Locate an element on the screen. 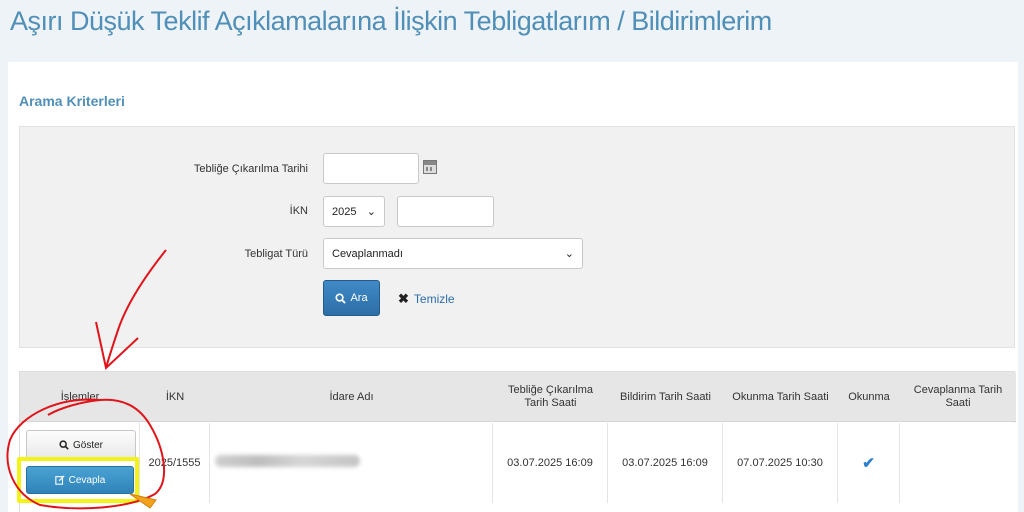 This screenshot has width=1024, height=512. column-header: İşlemler is located at coordinates (80, 396).